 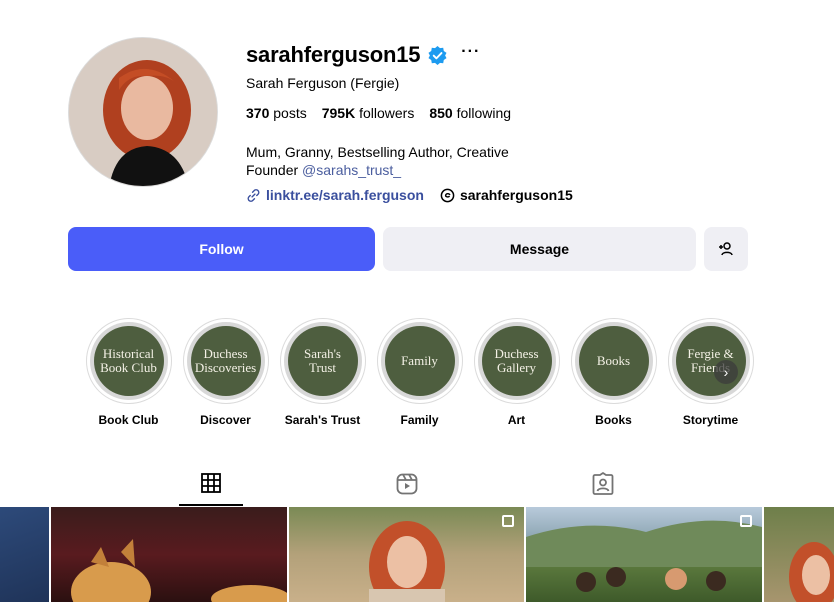 What do you see at coordinates (368, 113) in the screenshot?
I see `followers-stat: 795K followers` at bounding box center [368, 113].